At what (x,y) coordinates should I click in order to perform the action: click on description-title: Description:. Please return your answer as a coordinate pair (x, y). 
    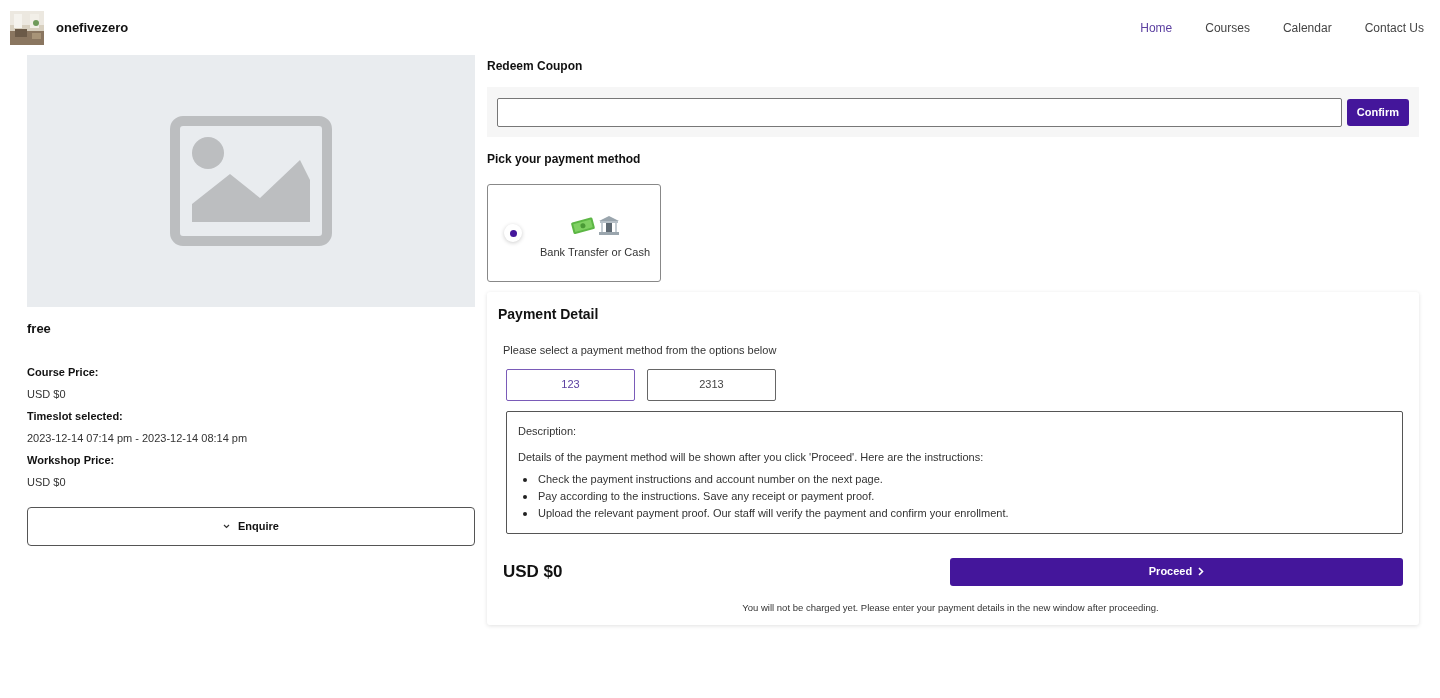
    Looking at the image, I should click on (548, 431).